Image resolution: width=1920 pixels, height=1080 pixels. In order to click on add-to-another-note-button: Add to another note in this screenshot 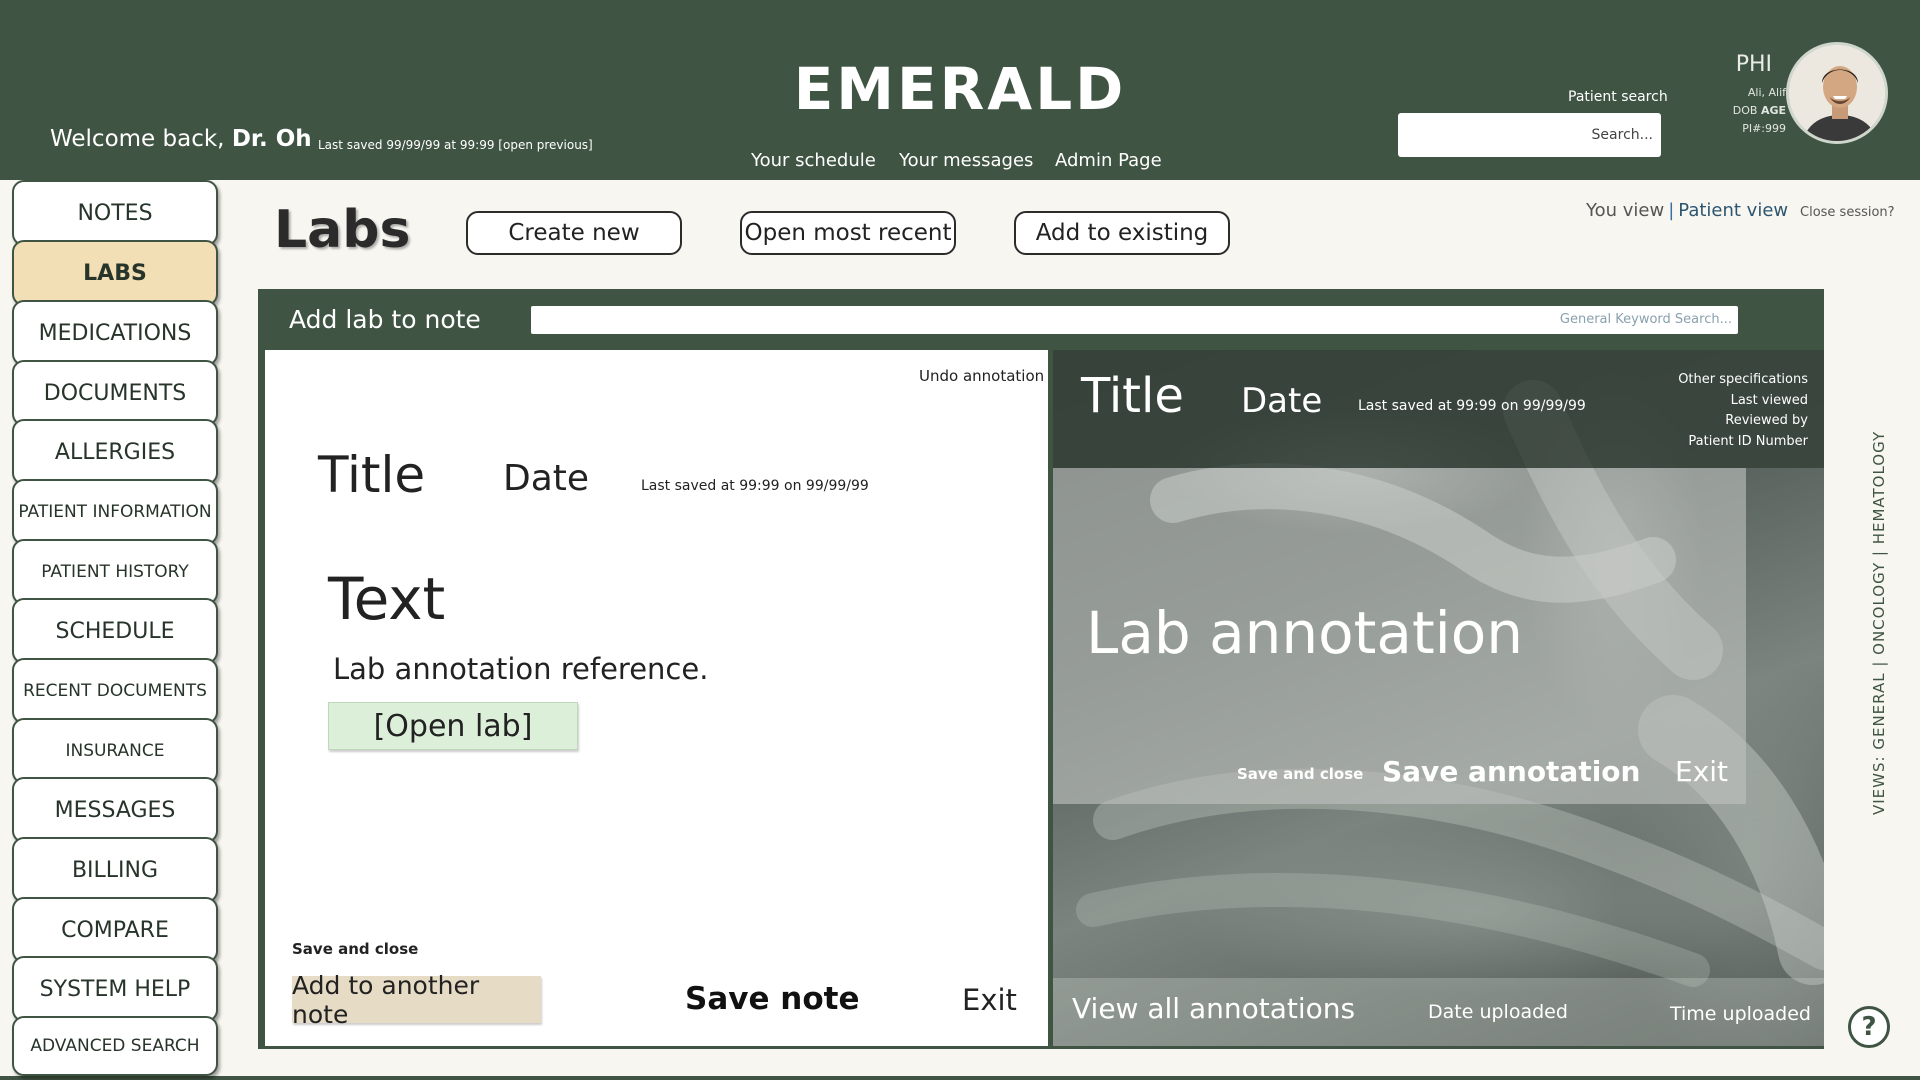, I will do `click(416, 1000)`.